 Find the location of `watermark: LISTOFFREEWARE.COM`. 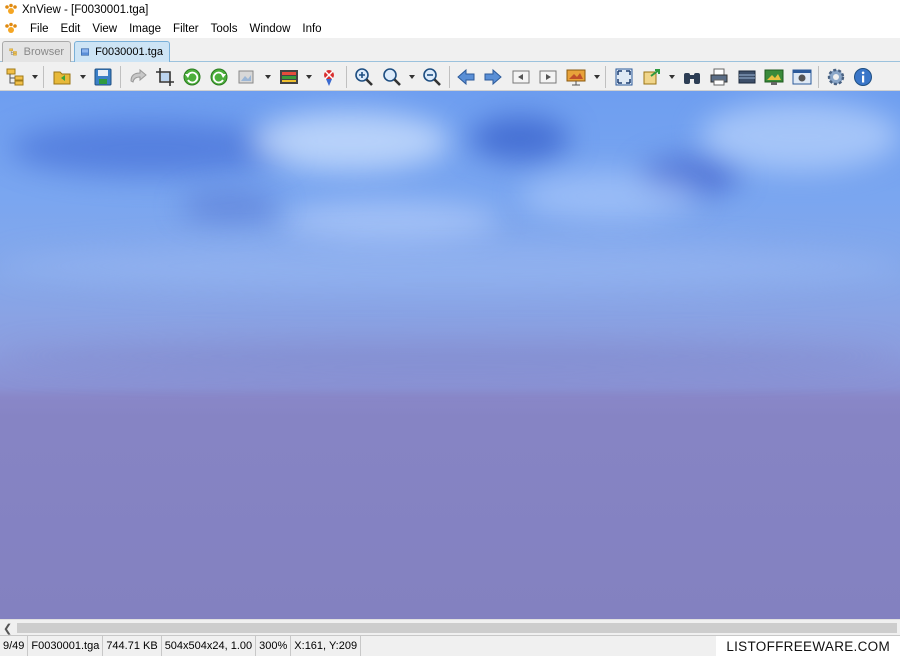

watermark: LISTOFFREEWARE.COM is located at coordinates (808, 646).